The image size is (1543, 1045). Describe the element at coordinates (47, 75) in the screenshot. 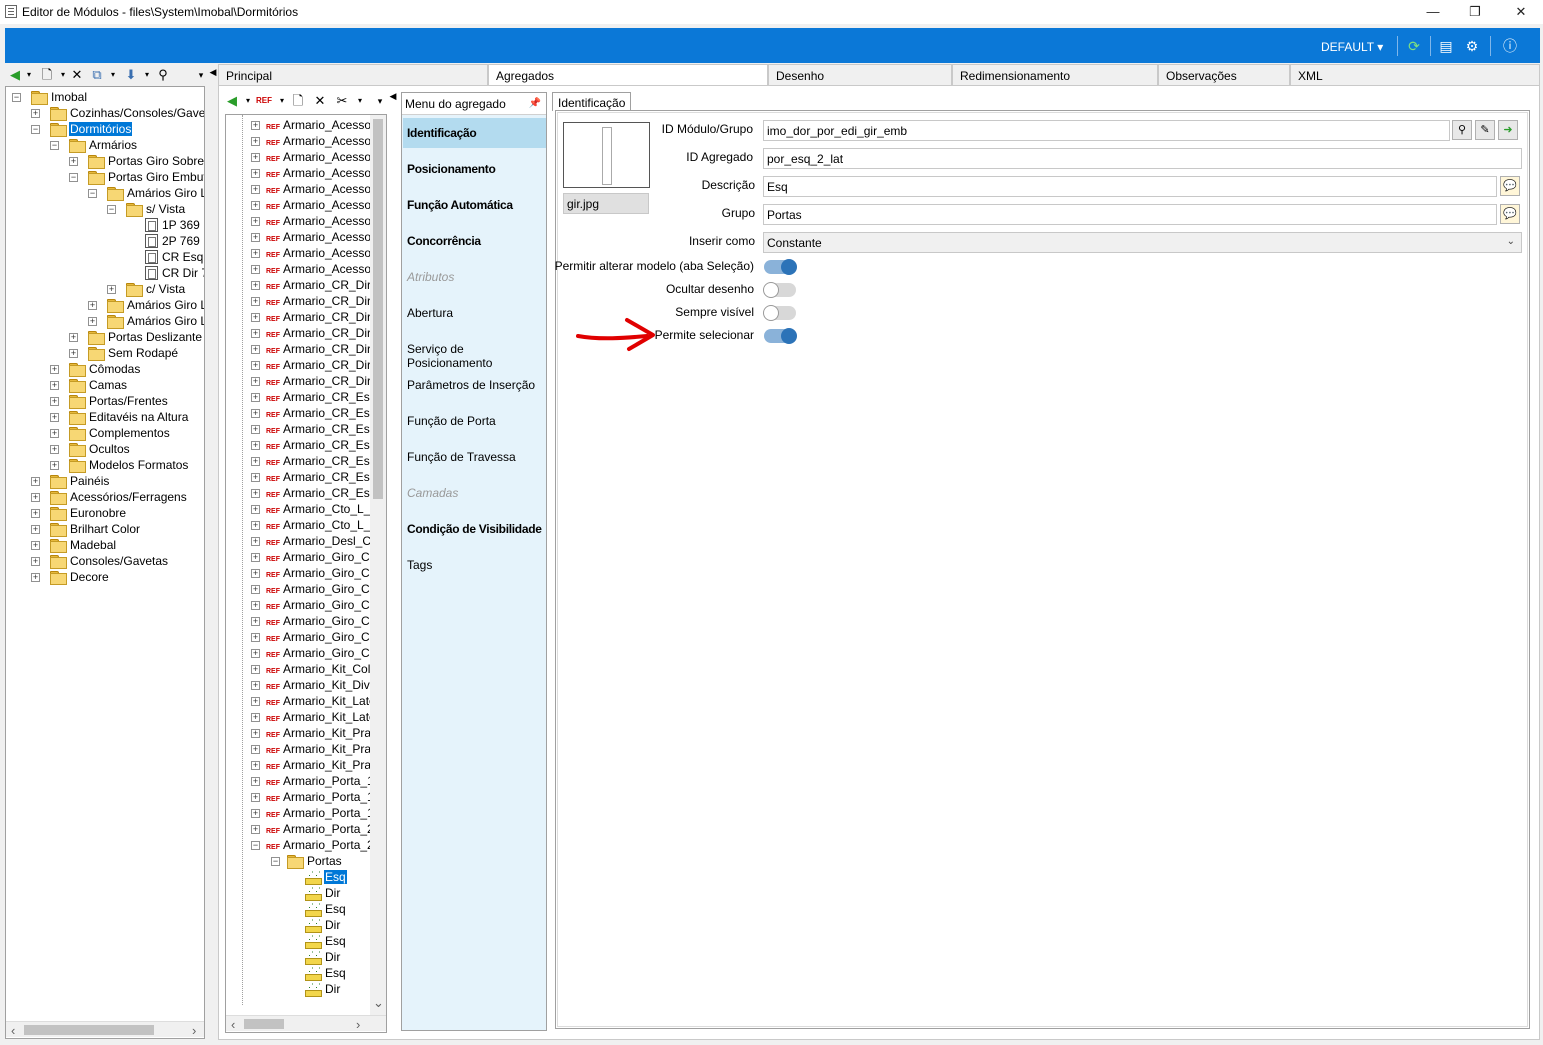

I see `new-item-icon: 🗋` at that location.